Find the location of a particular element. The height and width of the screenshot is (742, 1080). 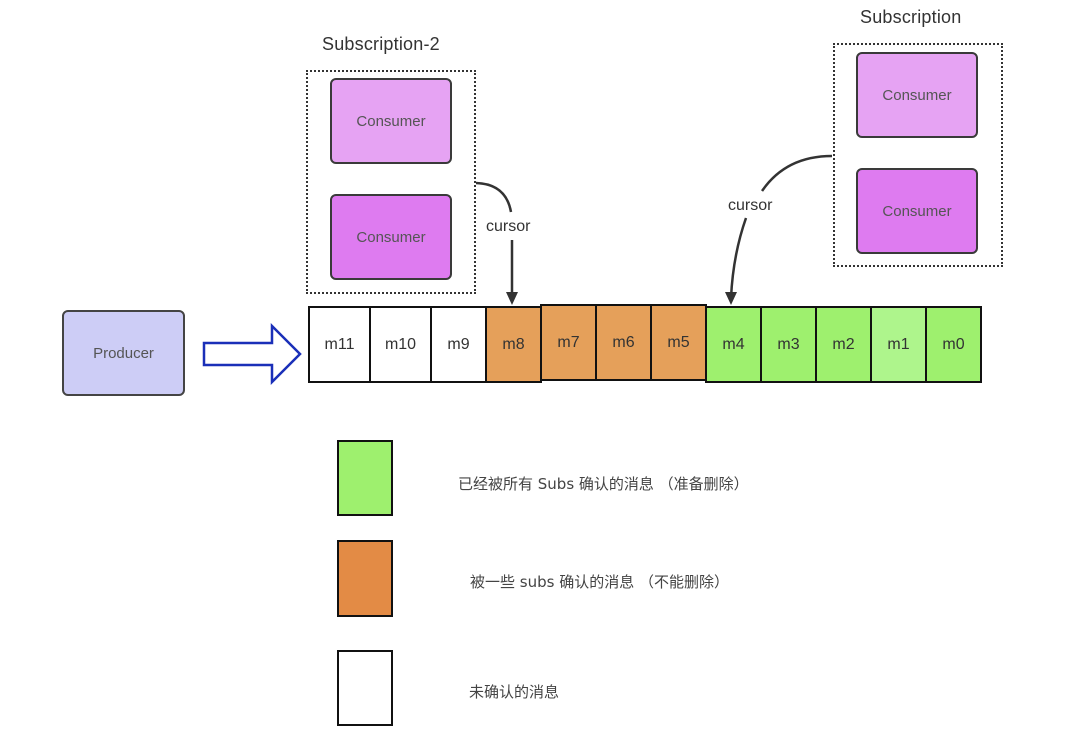

cursor-arrow-subscription is located at coordinates (738, 258).